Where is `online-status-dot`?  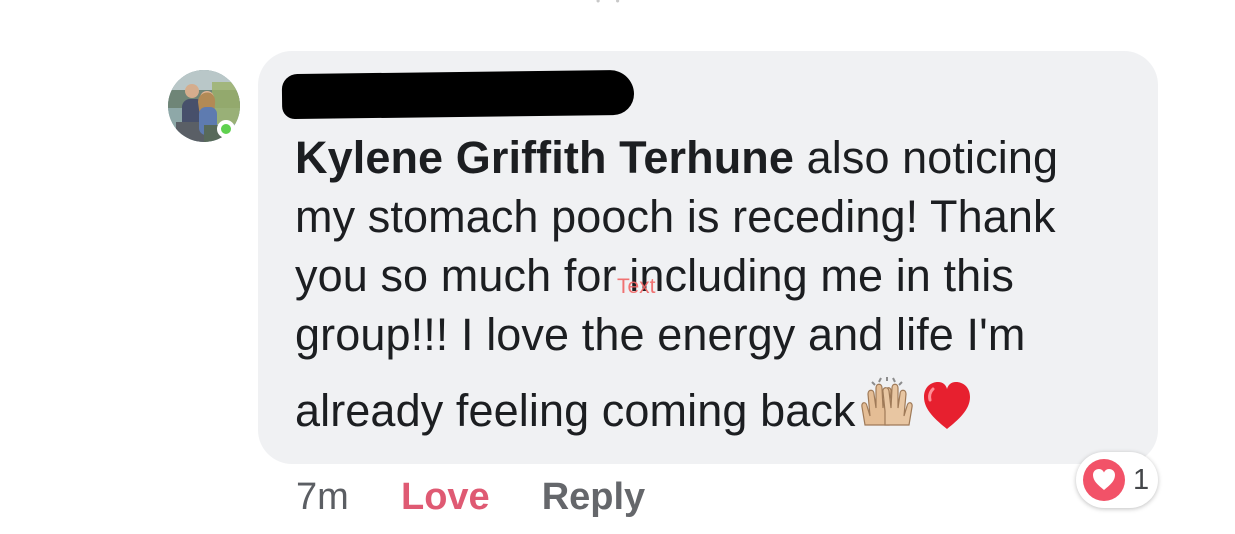 online-status-dot is located at coordinates (226, 129).